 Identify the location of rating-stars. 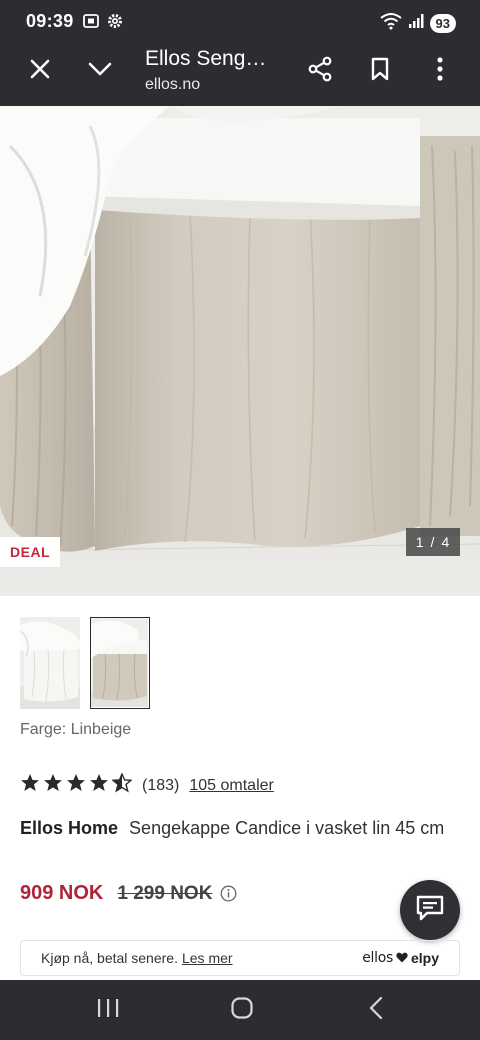
(76, 785).